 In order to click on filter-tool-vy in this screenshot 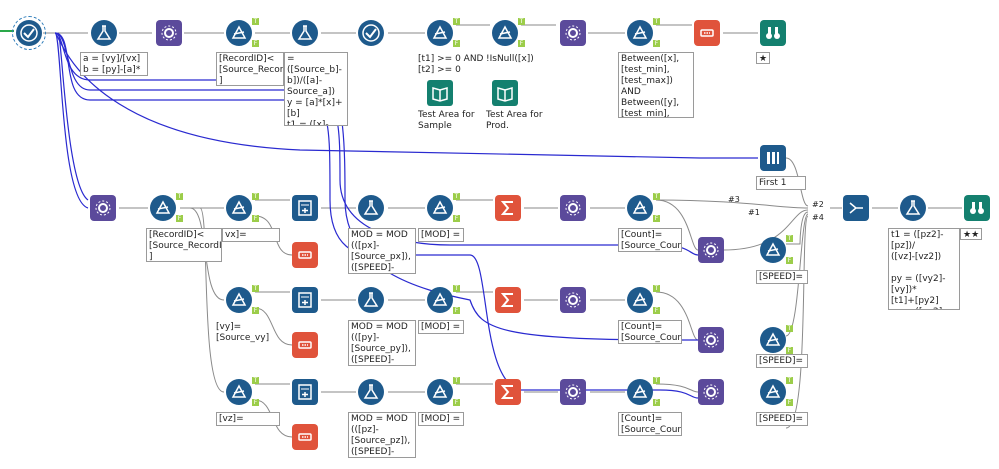, I will do `click(239, 300)`.